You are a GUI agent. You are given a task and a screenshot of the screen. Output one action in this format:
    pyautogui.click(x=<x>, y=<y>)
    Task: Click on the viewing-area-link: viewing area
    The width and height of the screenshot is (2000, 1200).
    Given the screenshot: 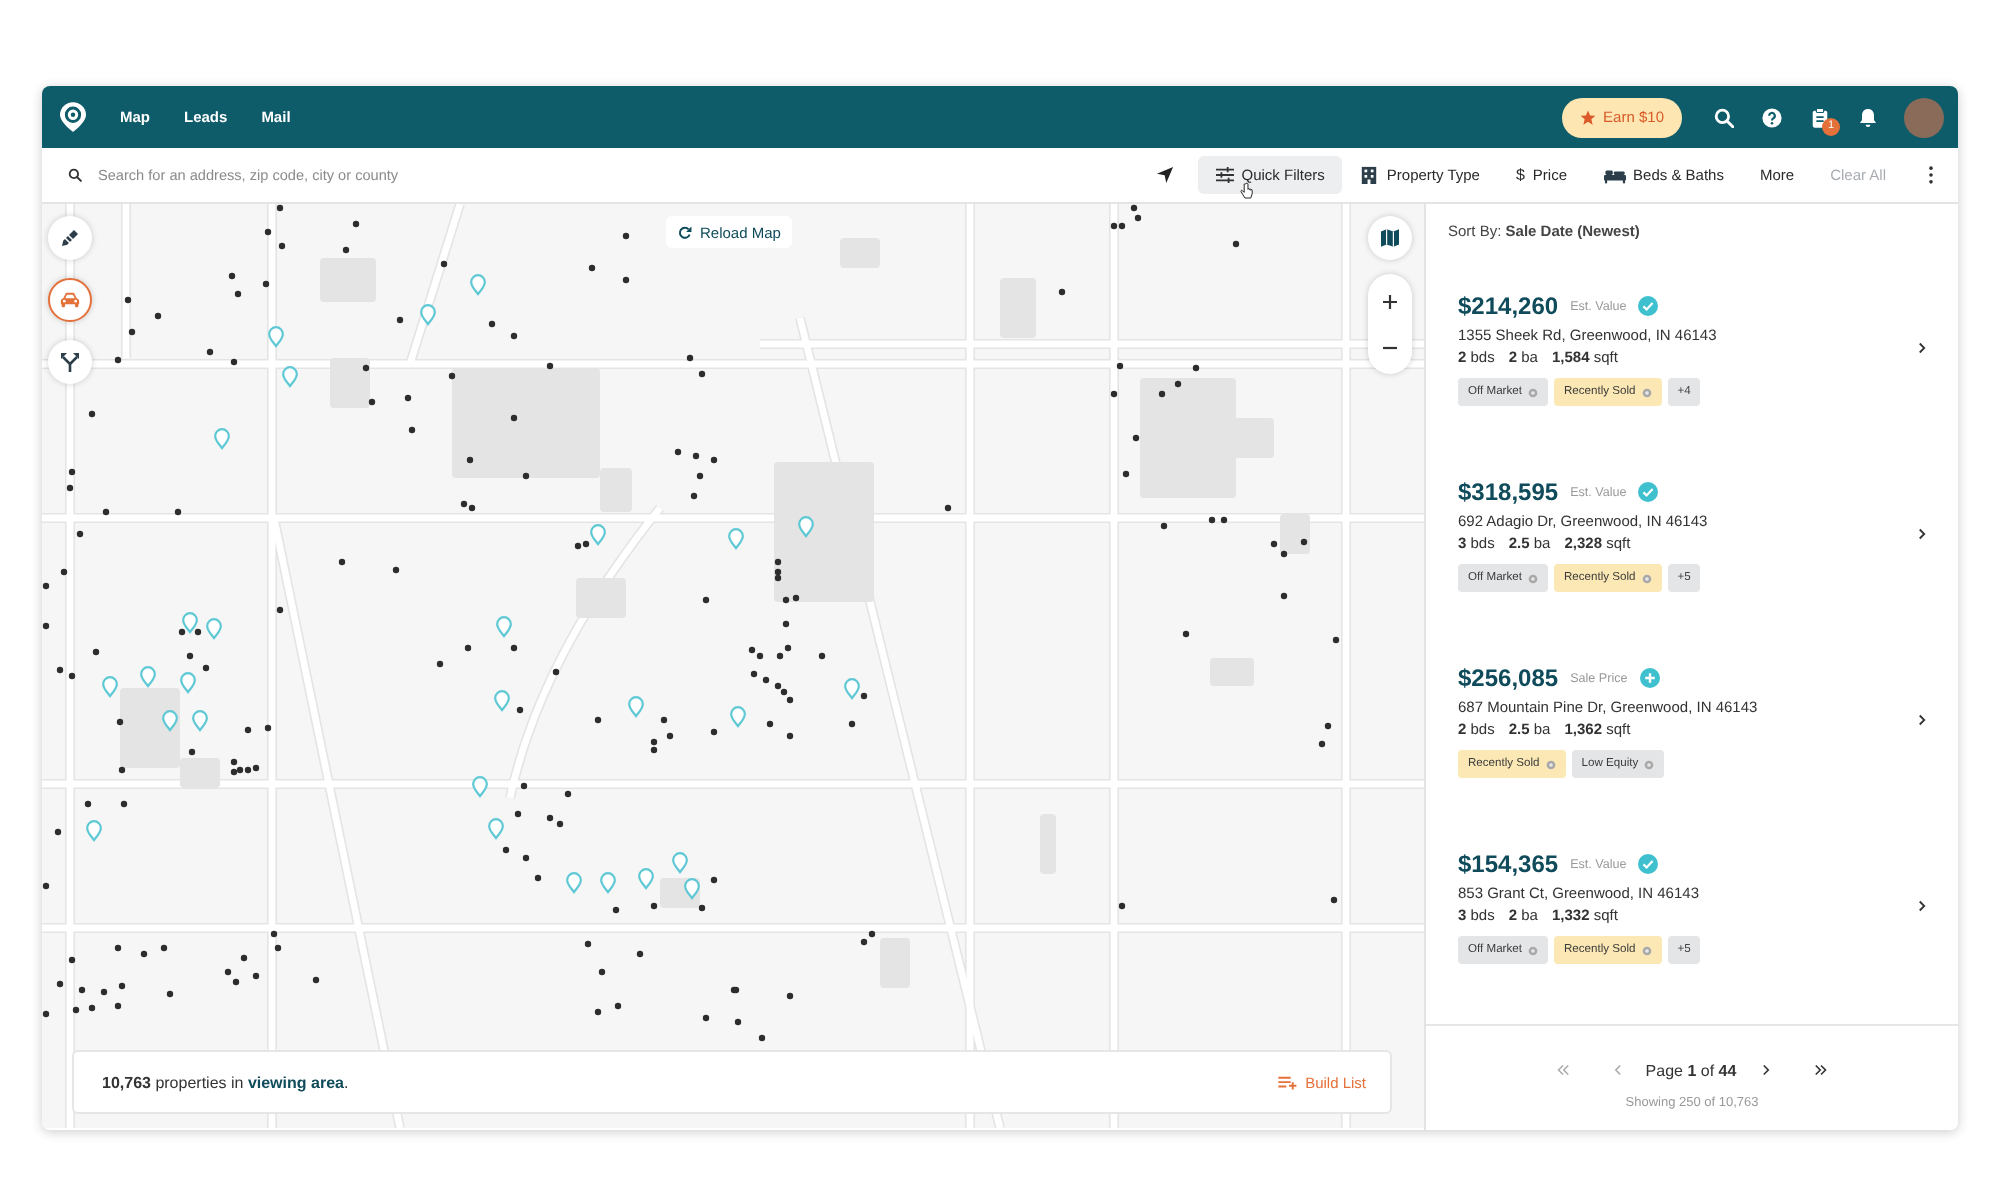 What is the action you would take?
    pyautogui.click(x=295, y=1082)
    